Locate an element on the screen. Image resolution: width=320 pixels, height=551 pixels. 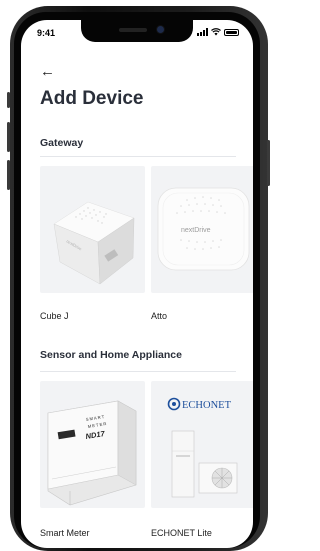
wifi-icon is located at coordinates (216, 32).